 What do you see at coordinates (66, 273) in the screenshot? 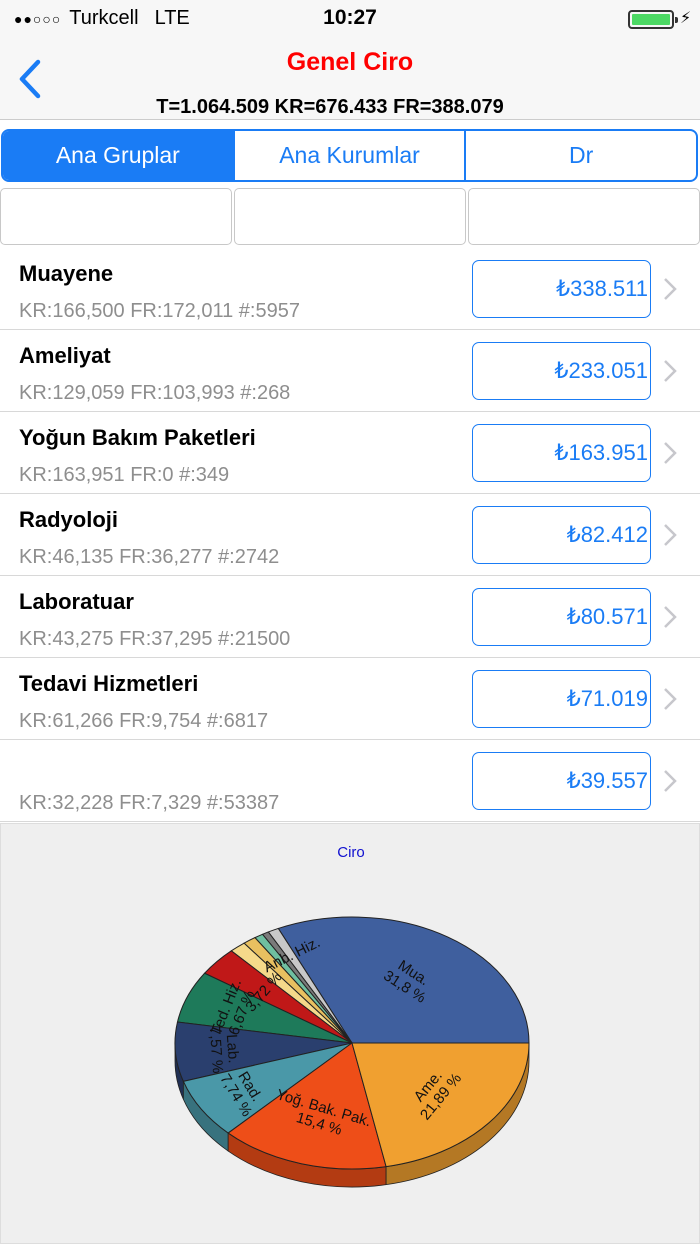
I see `item-title: Muayene` at bounding box center [66, 273].